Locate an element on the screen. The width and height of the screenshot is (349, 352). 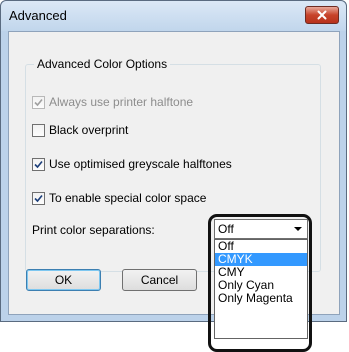
close-button is located at coordinates (322, 15).